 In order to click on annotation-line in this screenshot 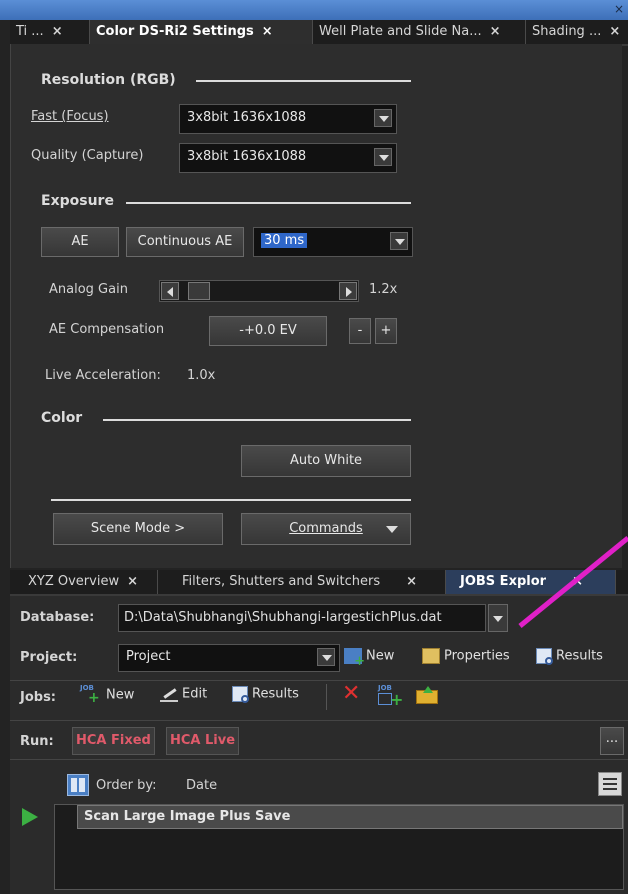, I will do `click(573, 582)`.